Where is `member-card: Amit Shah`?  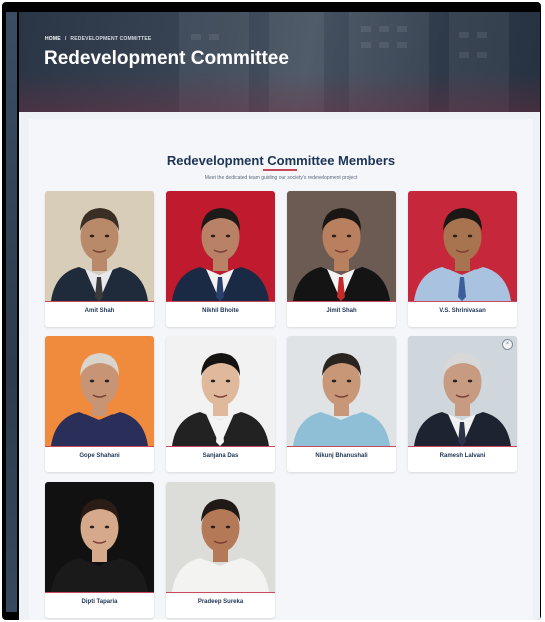 member-card: Amit Shah is located at coordinates (99, 259).